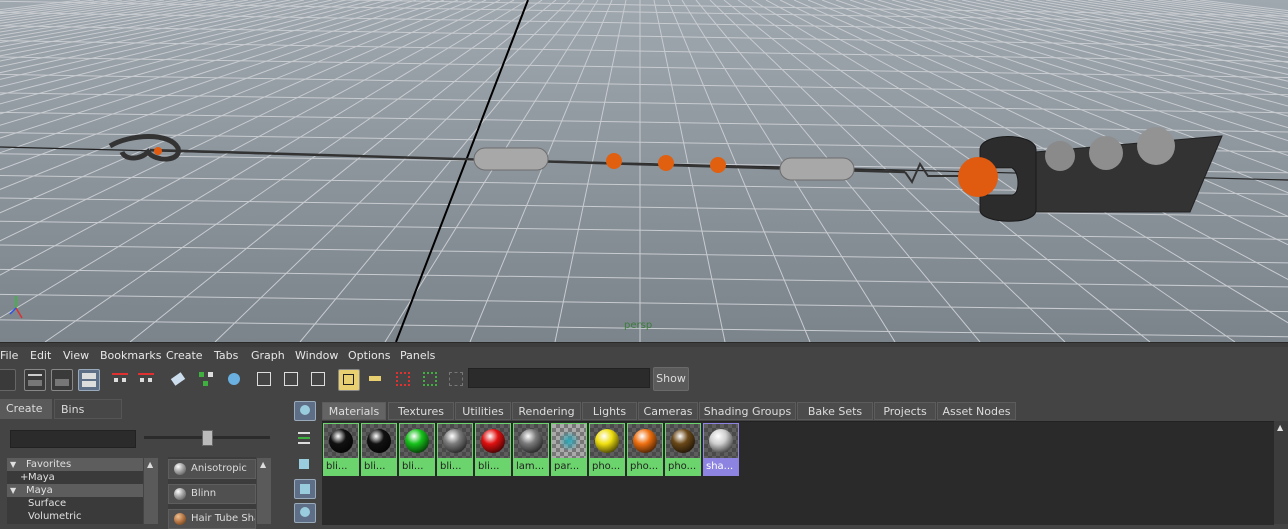 This screenshot has width=1288, height=529. I want to click on input-output-connections-icon, so click(120, 379).